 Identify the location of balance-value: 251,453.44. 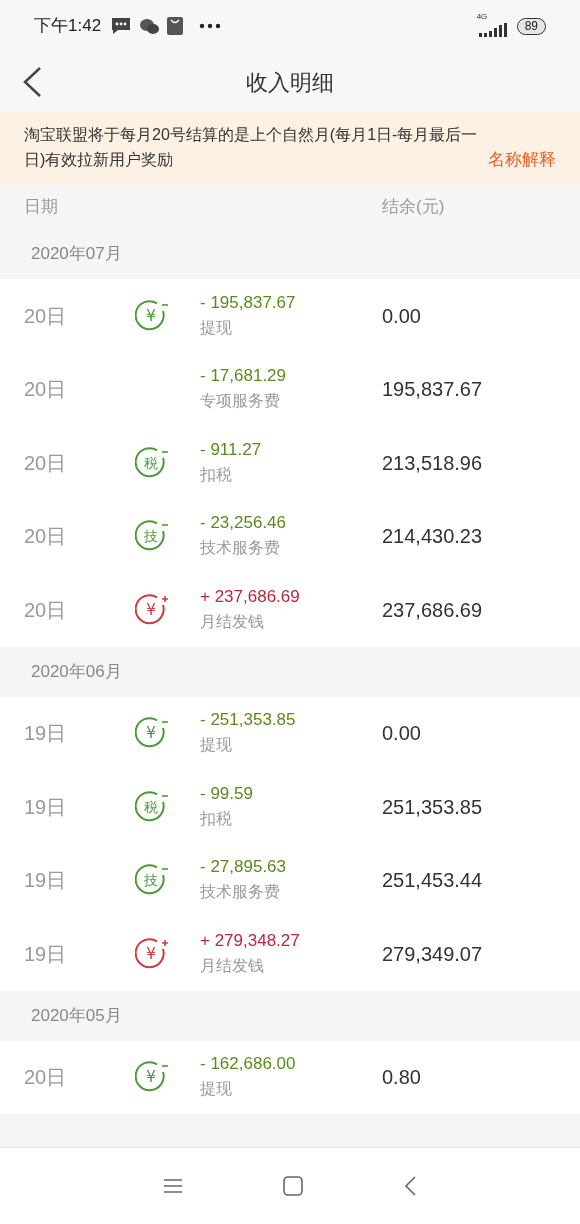
(432, 881).